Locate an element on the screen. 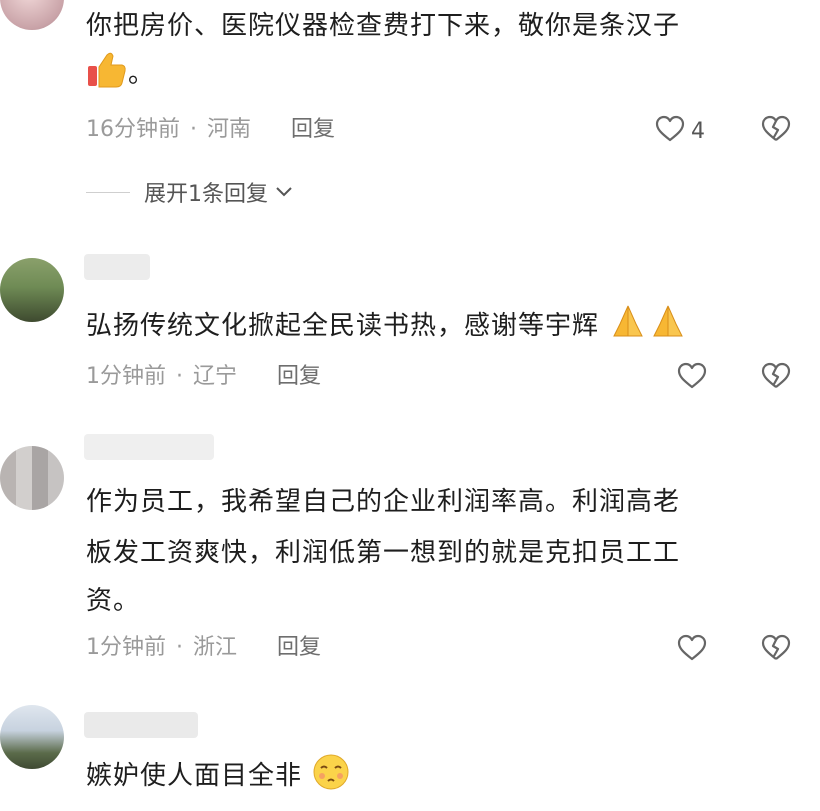 Image resolution: width=820 pixels, height=811 pixels. comment-text: 板发工资爽快，利润低第一想到的就是克扣员工工 is located at coordinates (383, 553).